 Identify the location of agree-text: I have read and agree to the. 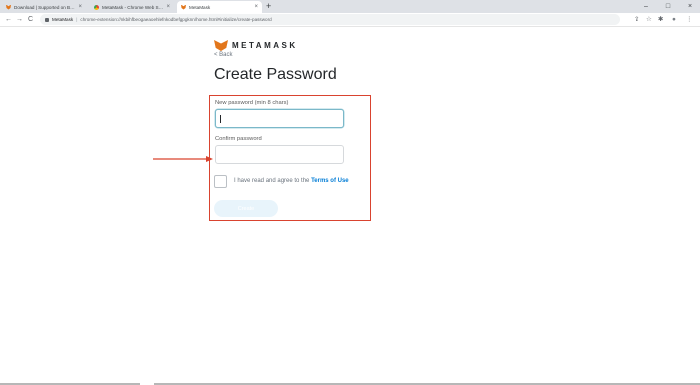
(272, 181).